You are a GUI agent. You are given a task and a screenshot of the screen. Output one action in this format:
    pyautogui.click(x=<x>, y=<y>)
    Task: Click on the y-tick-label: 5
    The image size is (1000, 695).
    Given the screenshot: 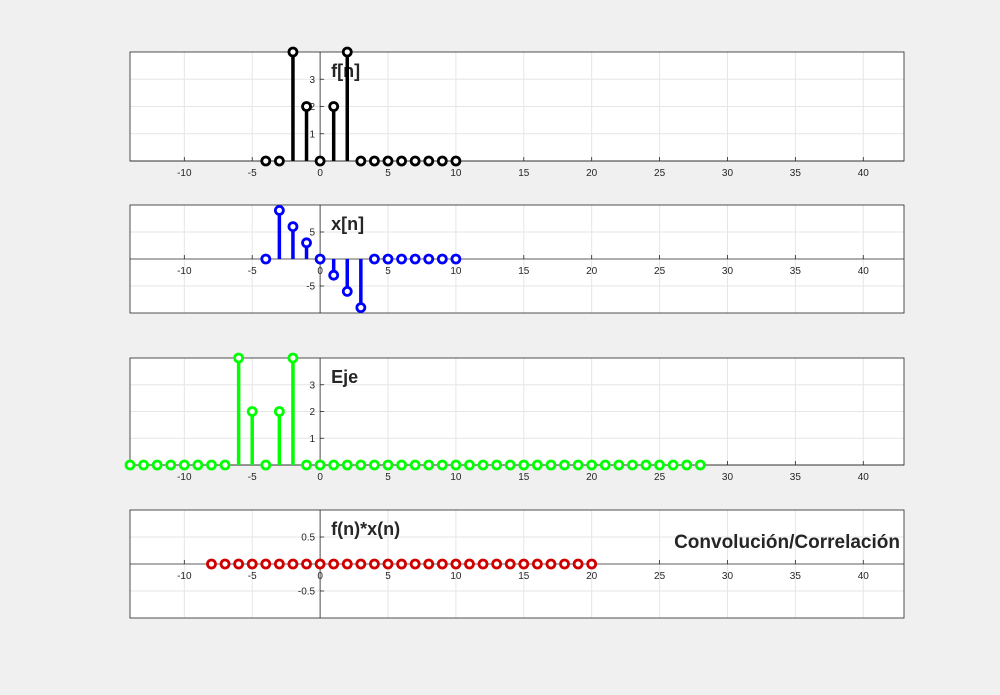 What is the action you would take?
    pyautogui.click(x=313, y=233)
    